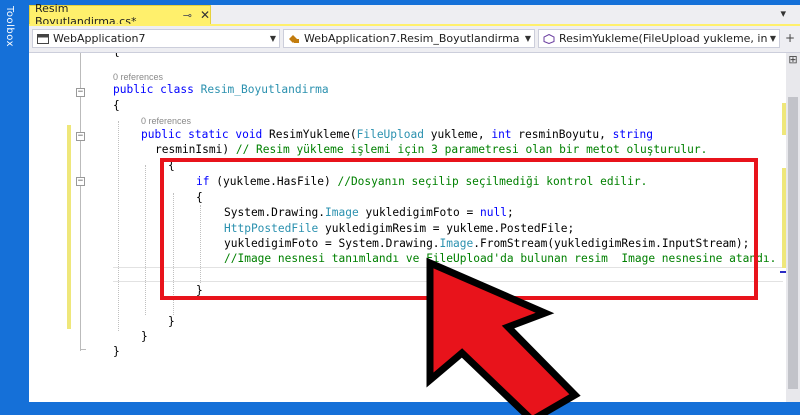 This screenshot has width=800, height=415. I want to click on class-icon, so click(294, 39).